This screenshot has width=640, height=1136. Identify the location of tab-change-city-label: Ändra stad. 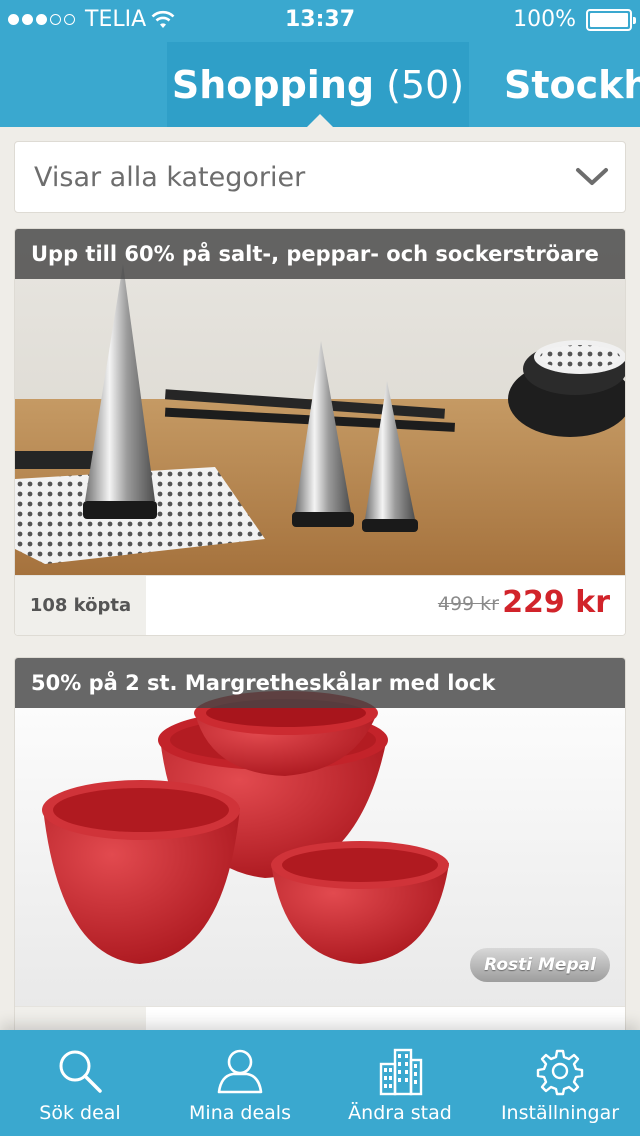
(400, 1113).